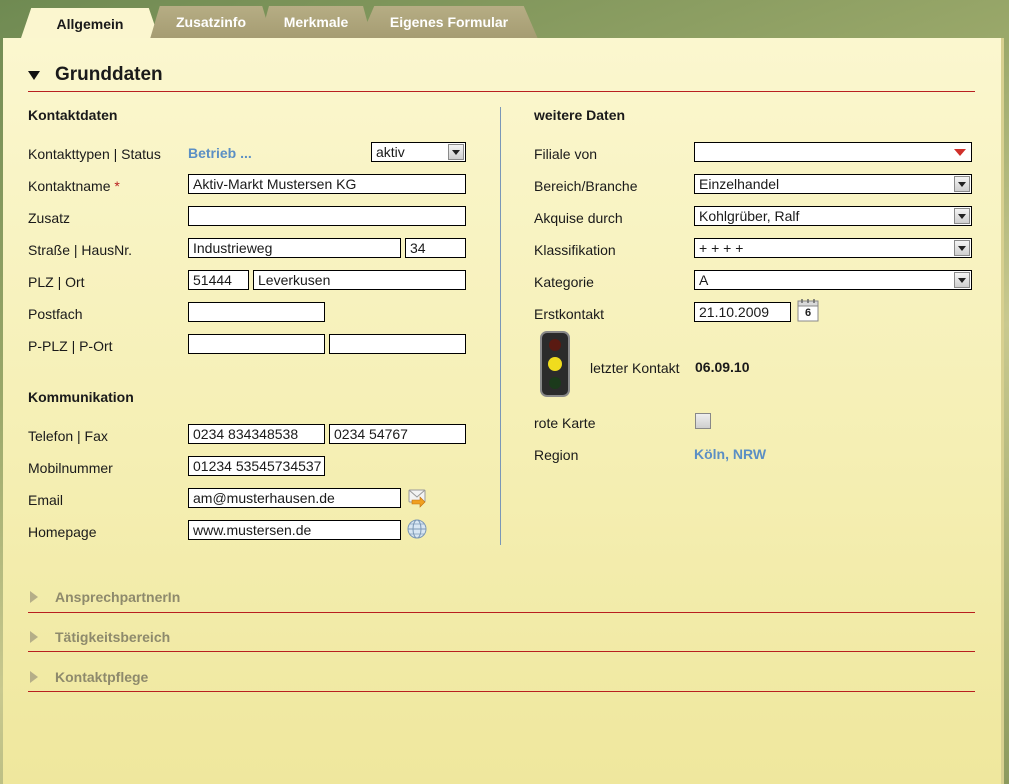  What do you see at coordinates (566, 154) in the screenshot?
I see `filiale-label: Filiale von` at bounding box center [566, 154].